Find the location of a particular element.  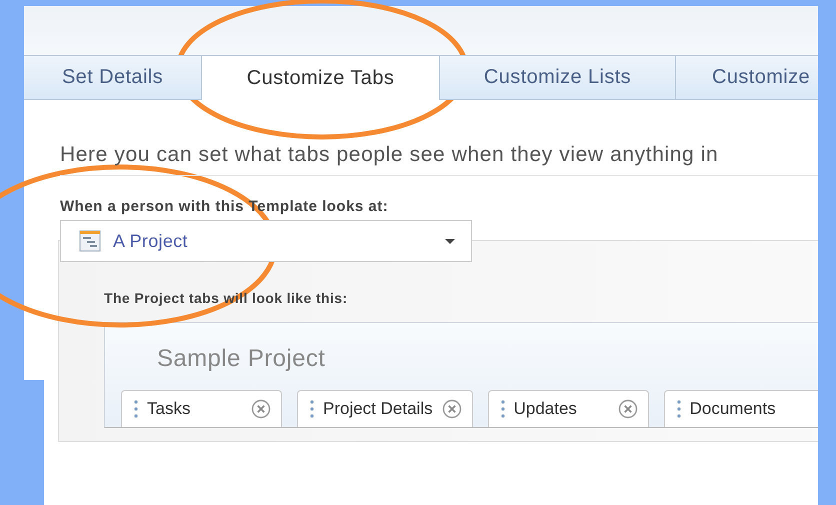

tab: Customize Tabs is located at coordinates (321, 77).